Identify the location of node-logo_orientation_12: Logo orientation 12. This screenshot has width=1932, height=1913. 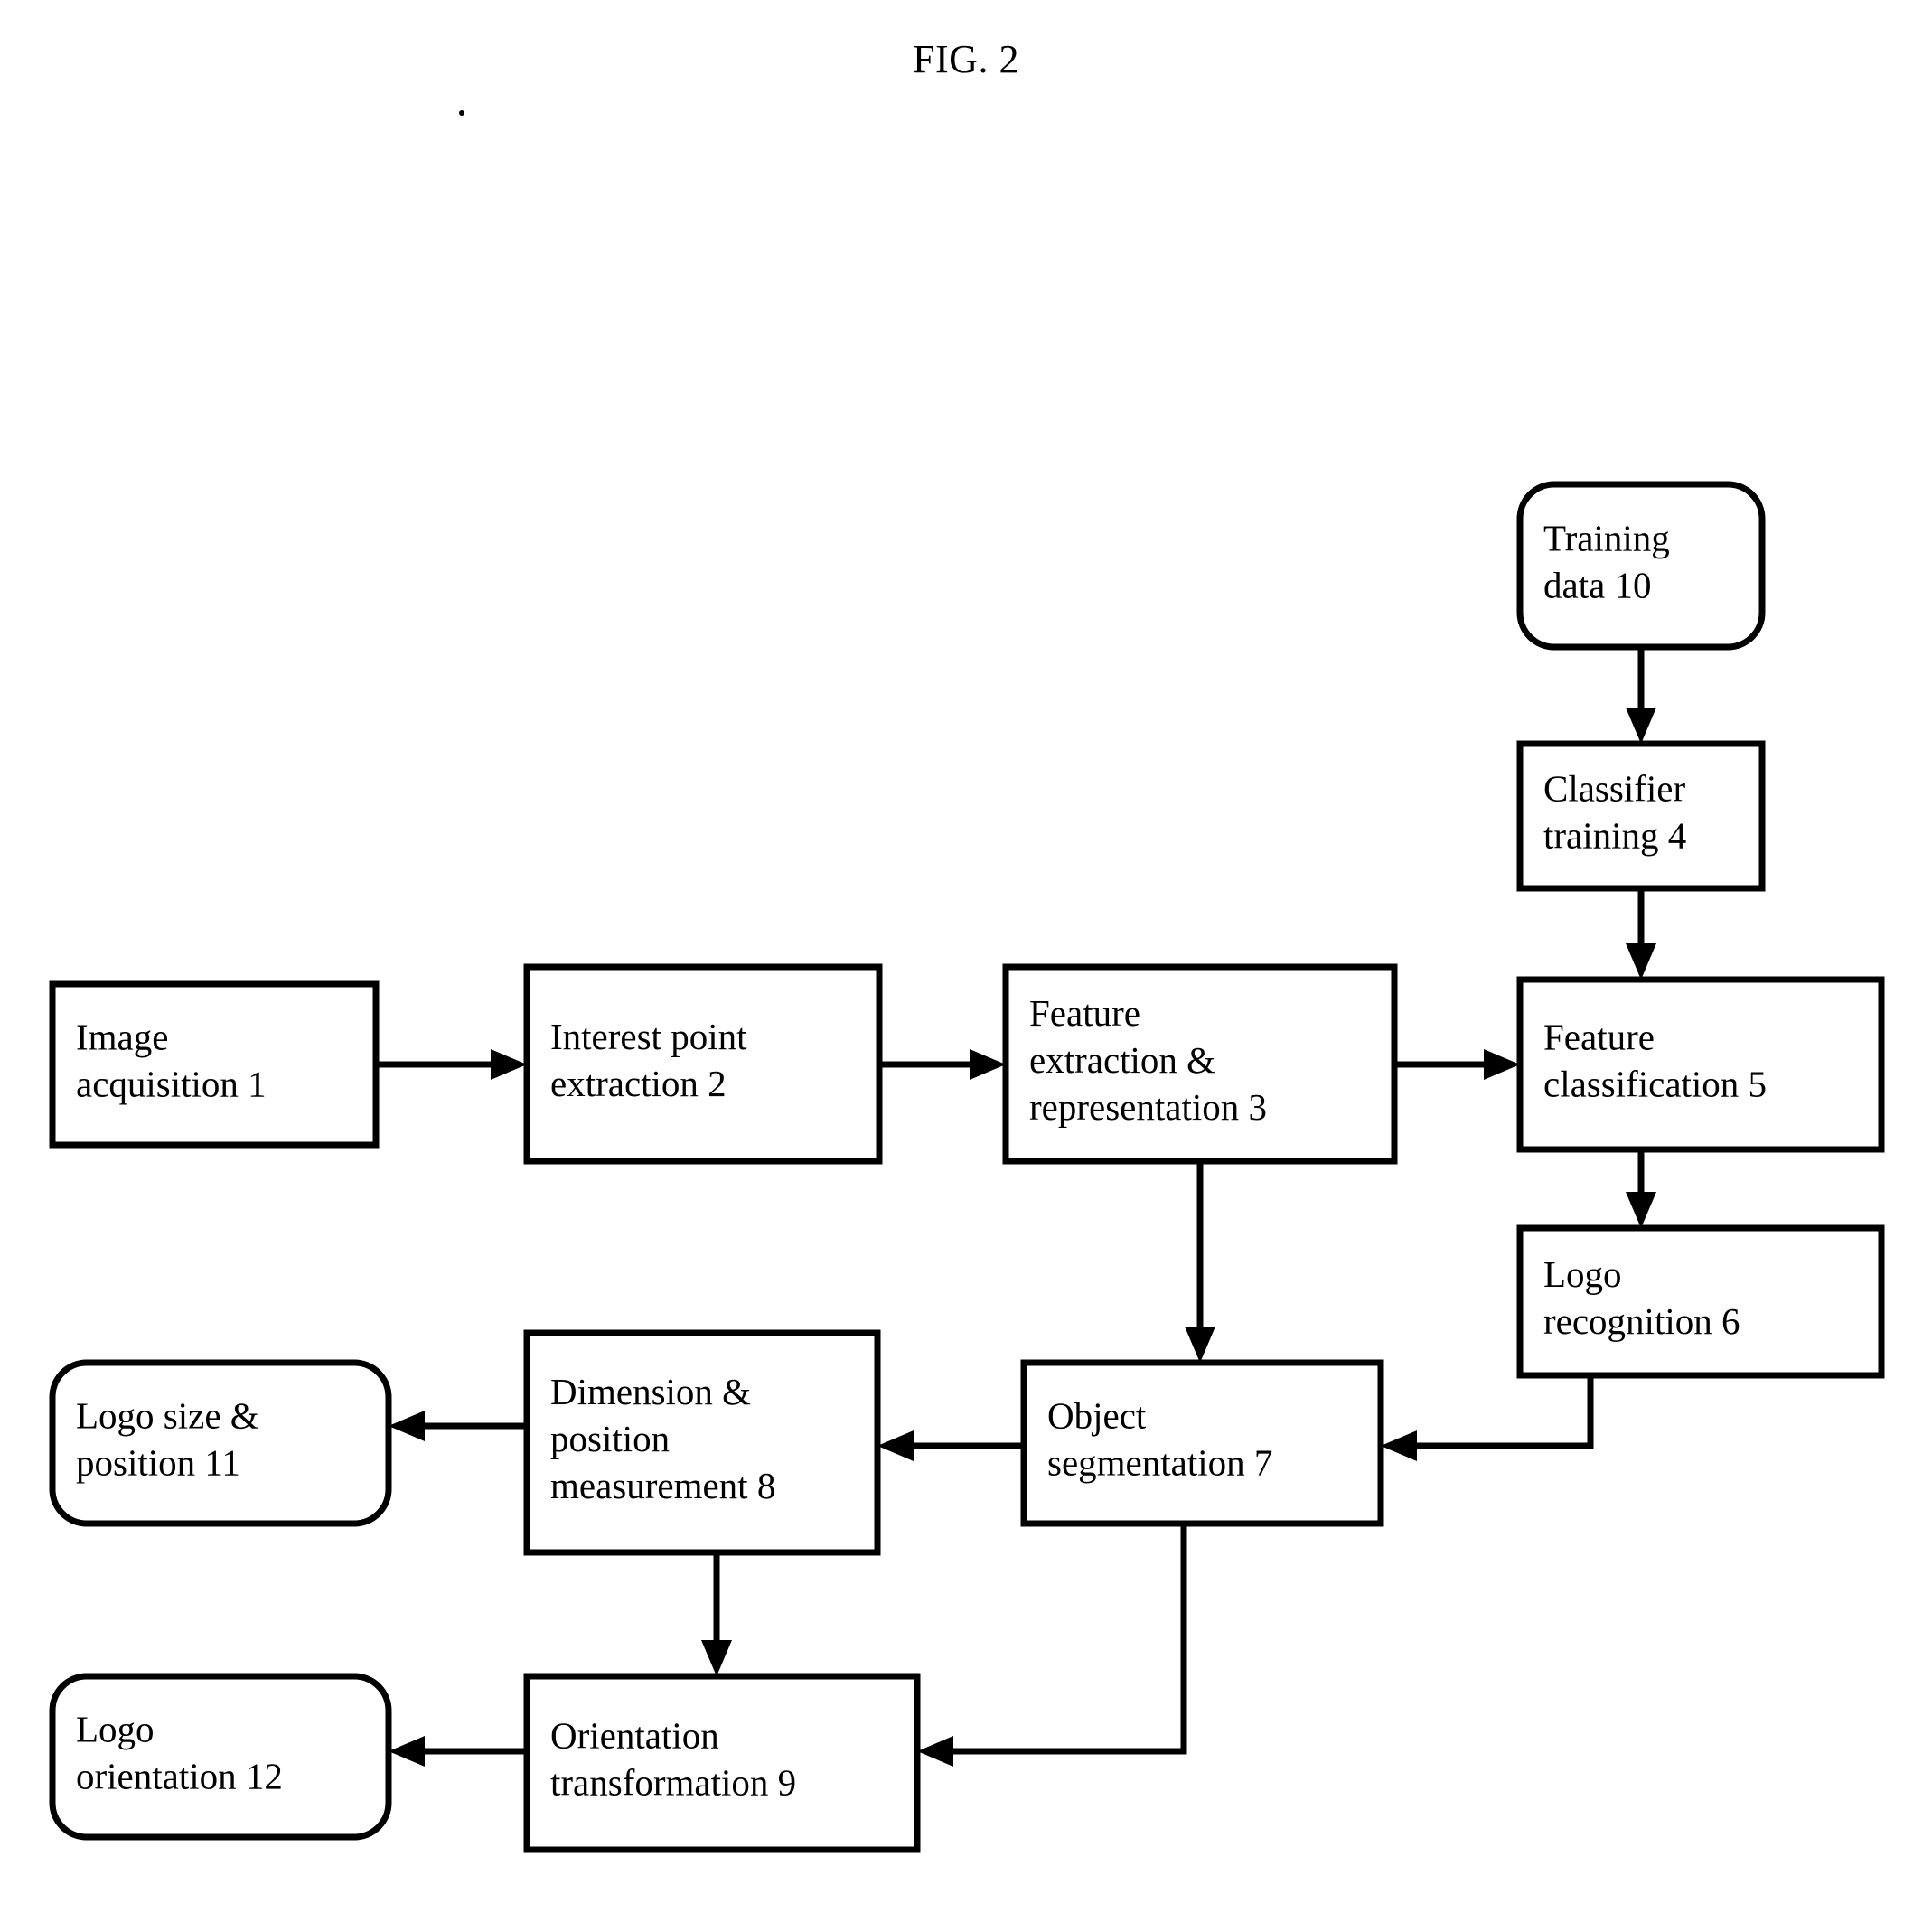
(220, 1757).